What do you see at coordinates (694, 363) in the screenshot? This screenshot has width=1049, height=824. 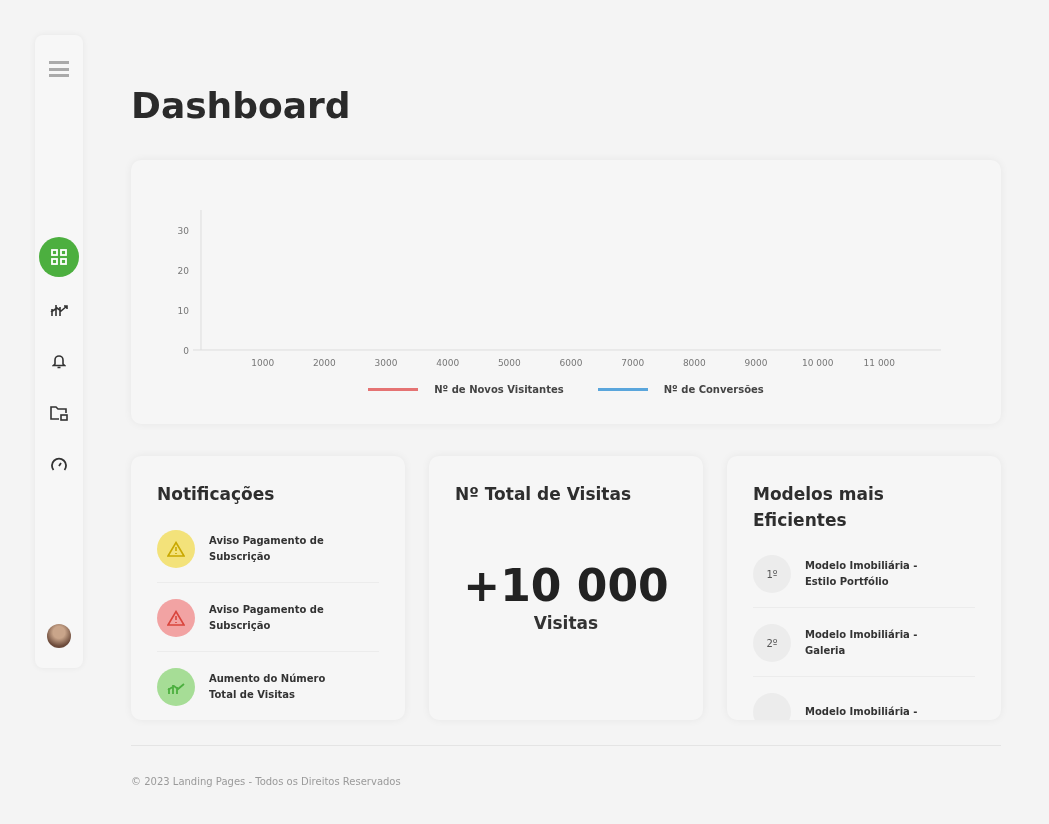 I see `x-tick-label: 8000` at bounding box center [694, 363].